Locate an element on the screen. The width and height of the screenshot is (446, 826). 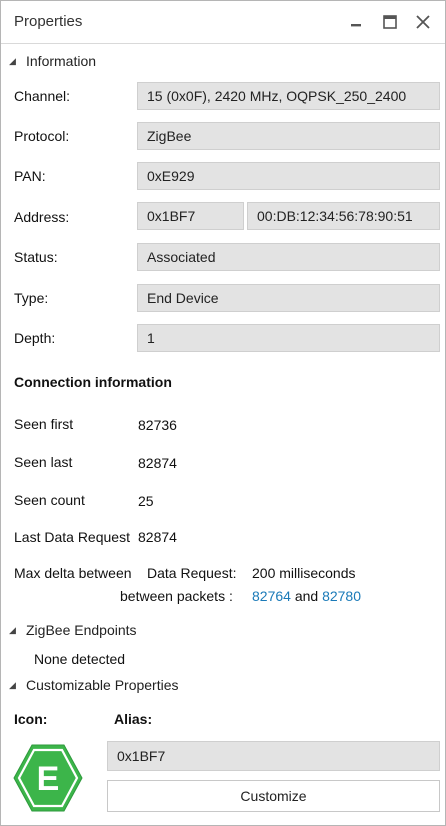
seen-count-value: 25 is located at coordinates (146, 501).